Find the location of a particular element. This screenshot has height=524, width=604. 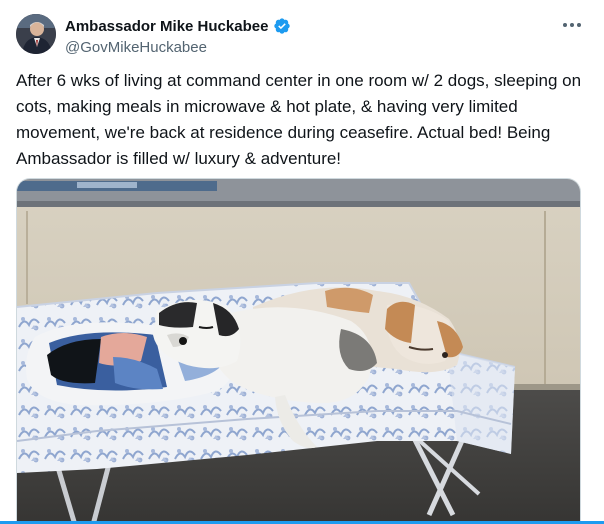

more-options-icon is located at coordinates (572, 25).